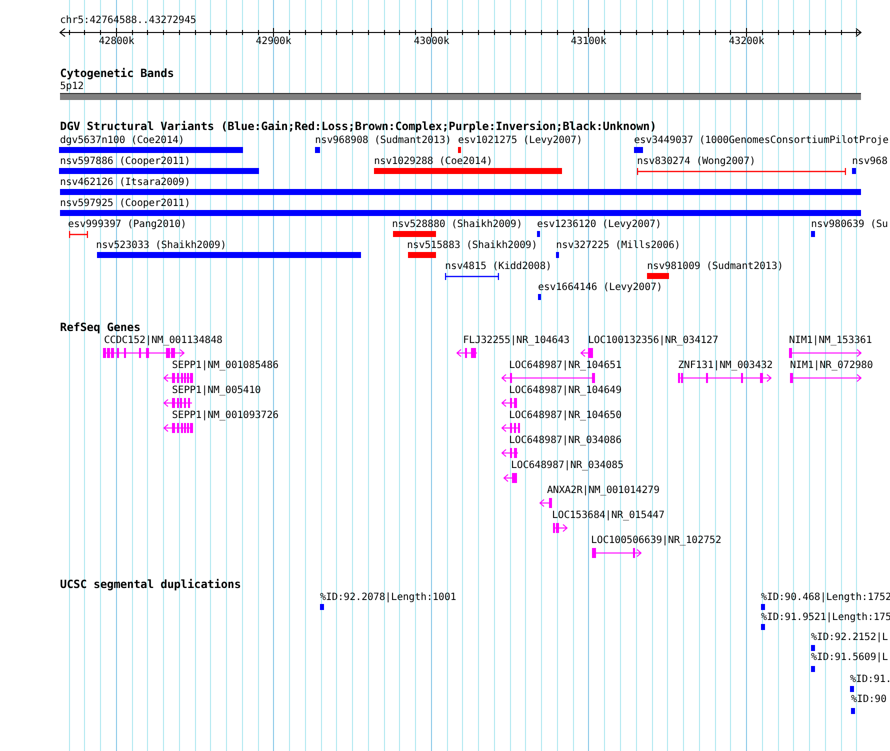  I want to click on duplication-label: %ID:91.9521|Length:175, so click(825, 617).